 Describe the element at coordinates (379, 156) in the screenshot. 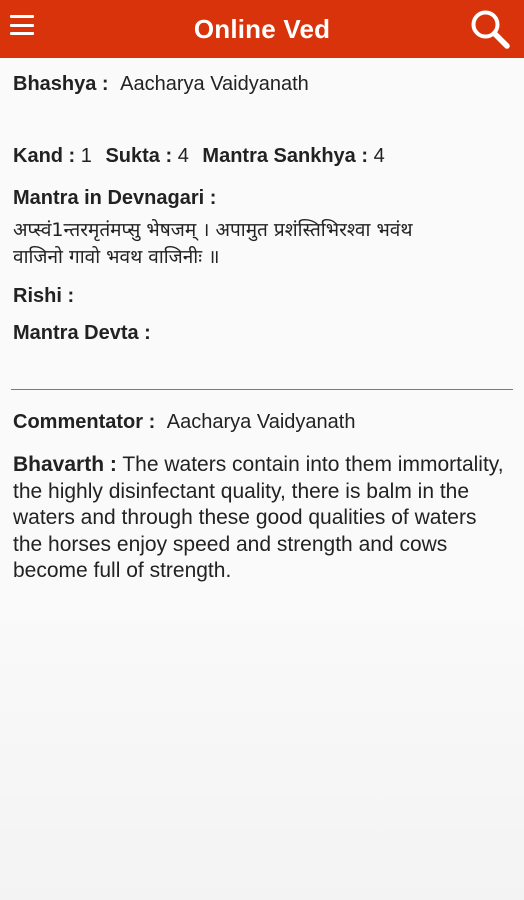

I see `mantra-sankhya-value: 4` at that location.